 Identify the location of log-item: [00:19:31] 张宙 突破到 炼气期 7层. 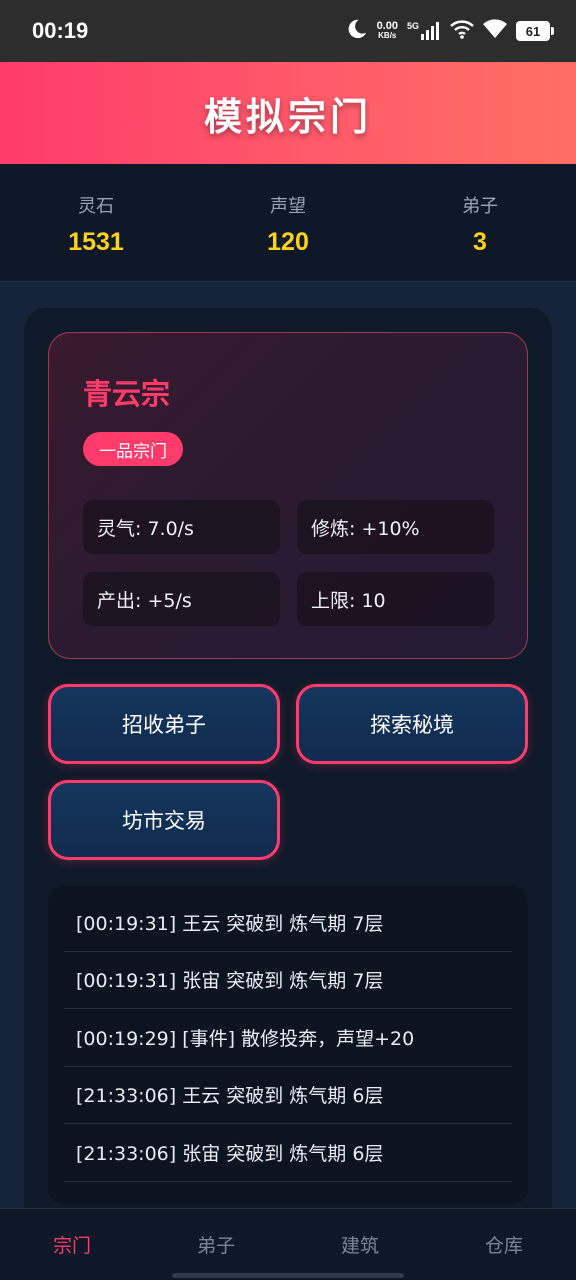
(288, 980).